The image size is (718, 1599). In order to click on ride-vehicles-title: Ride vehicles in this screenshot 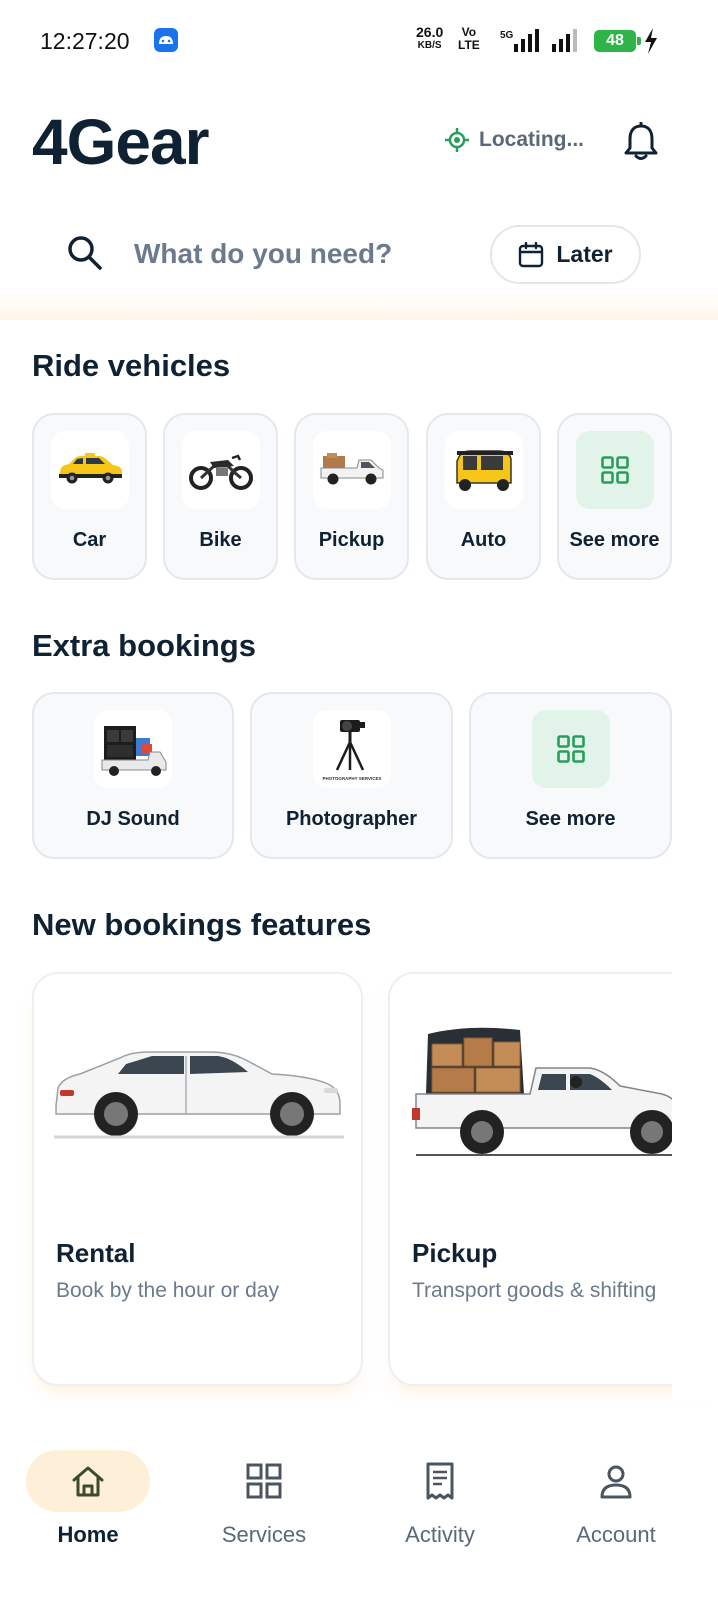, I will do `click(131, 365)`.